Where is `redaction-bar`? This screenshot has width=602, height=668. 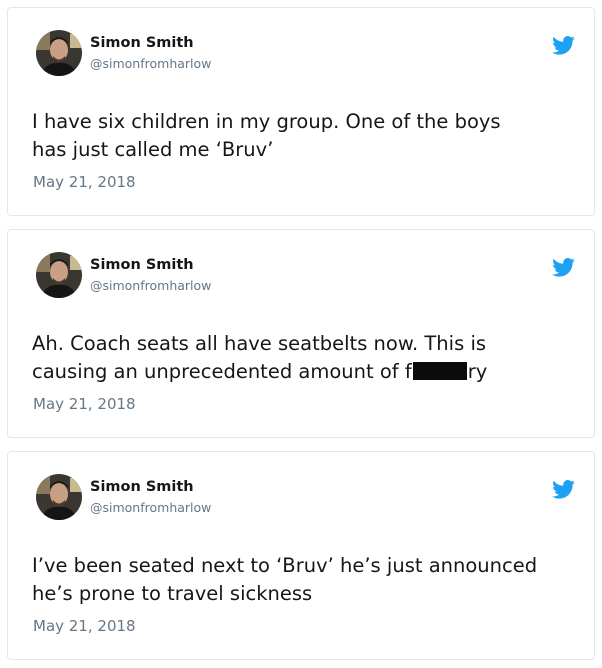 redaction-bar is located at coordinates (439, 371).